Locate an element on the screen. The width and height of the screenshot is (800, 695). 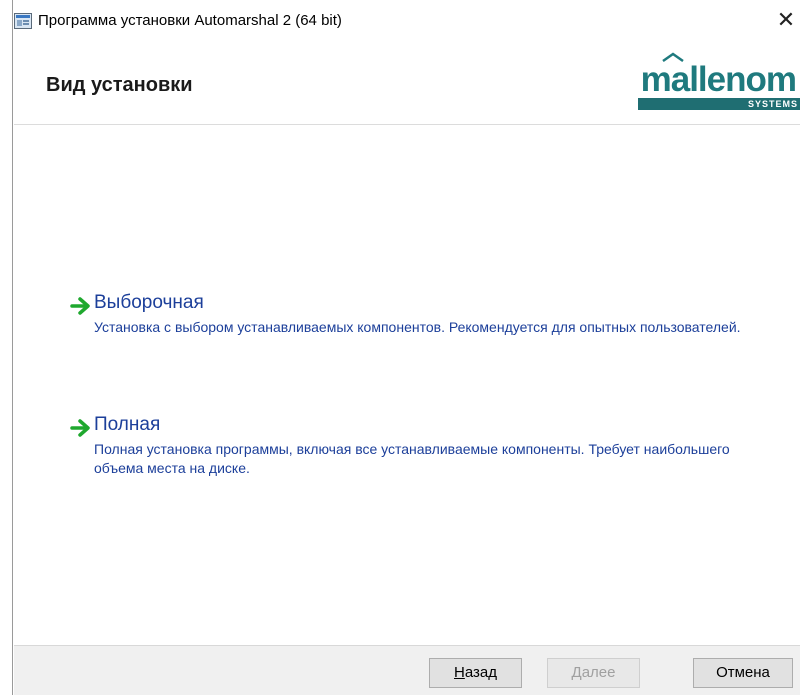
logo-wordmark: mallenom is located at coordinates (718, 79).